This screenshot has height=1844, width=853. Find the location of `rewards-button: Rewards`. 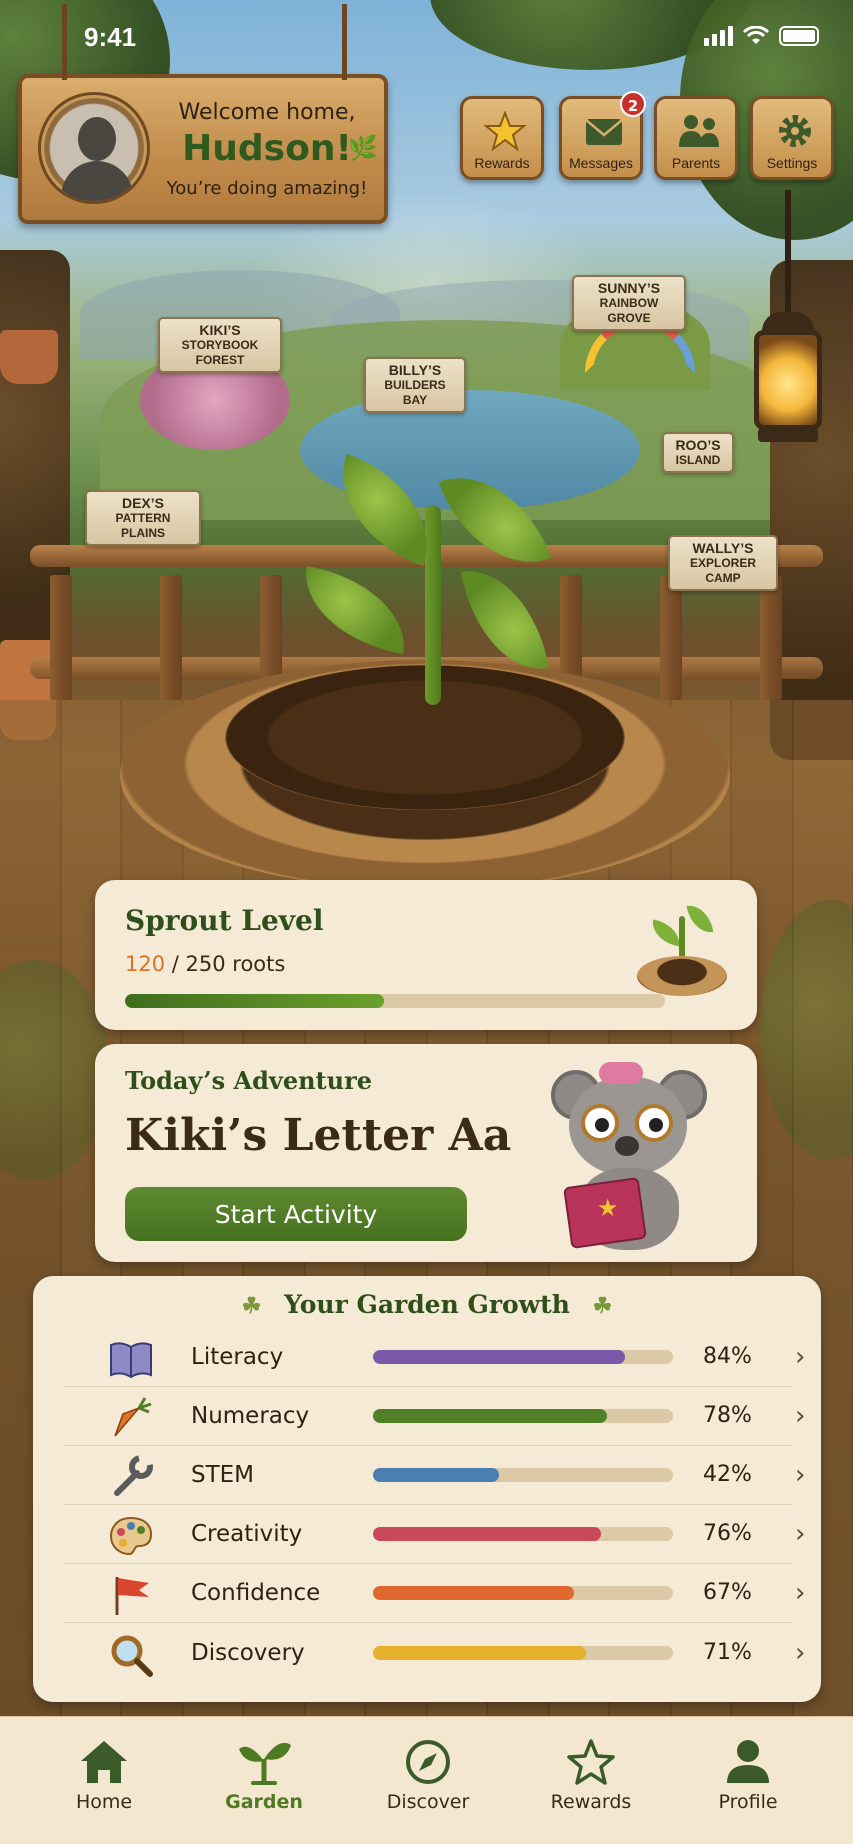

rewards-button: Rewards is located at coordinates (502, 138).